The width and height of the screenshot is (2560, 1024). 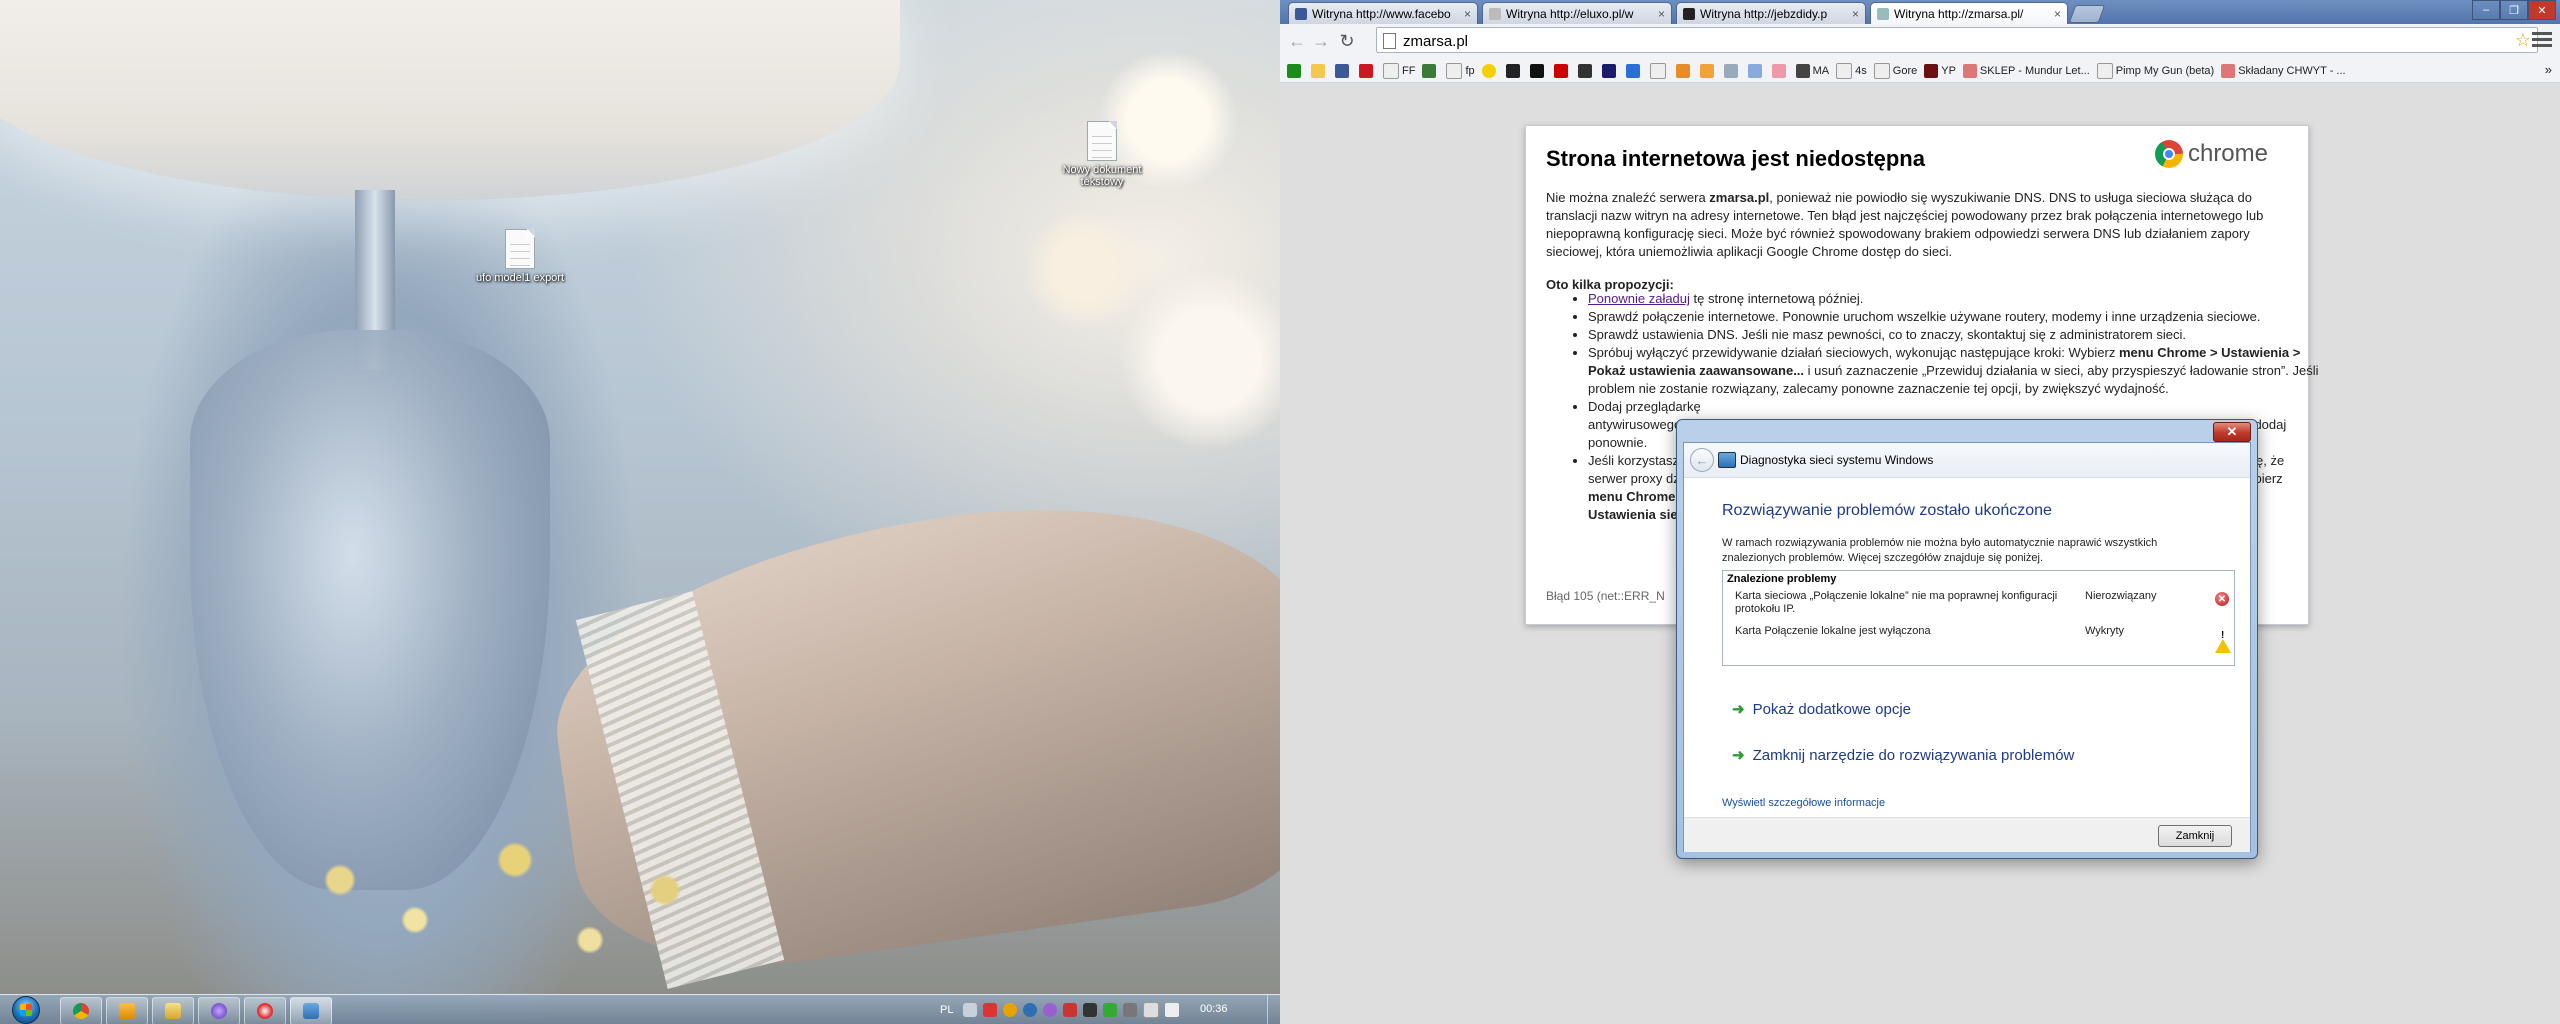 I want to click on page-icon, so click(x=1389, y=41).